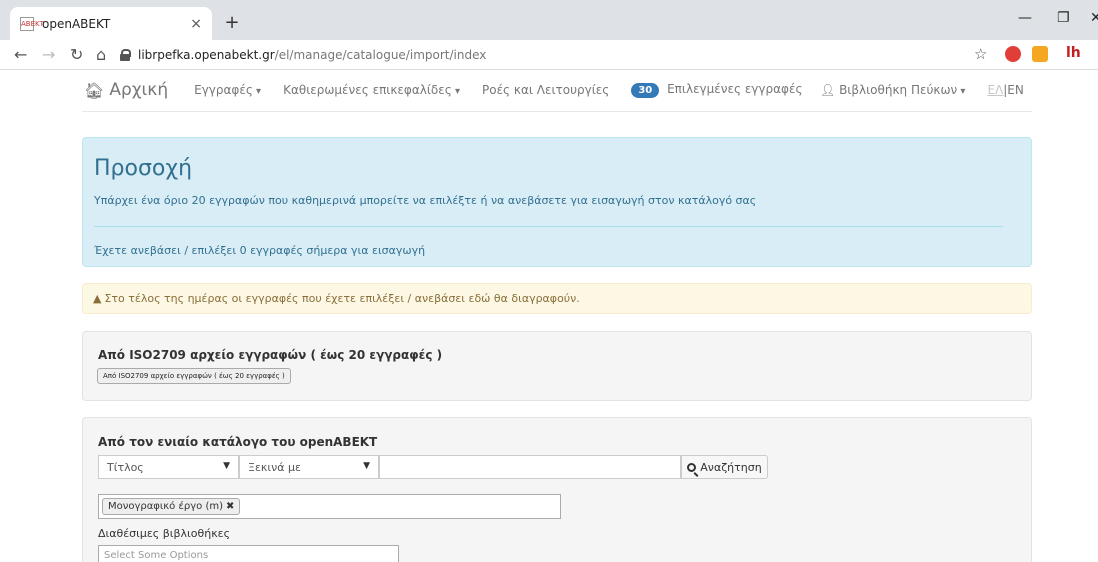 The width and height of the screenshot is (1098, 562). Describe the element at coordinates (329, 506) in the screenshot. I see `record-type-multiselect: Μονογραφικό έργο (m) ✖` at that location.